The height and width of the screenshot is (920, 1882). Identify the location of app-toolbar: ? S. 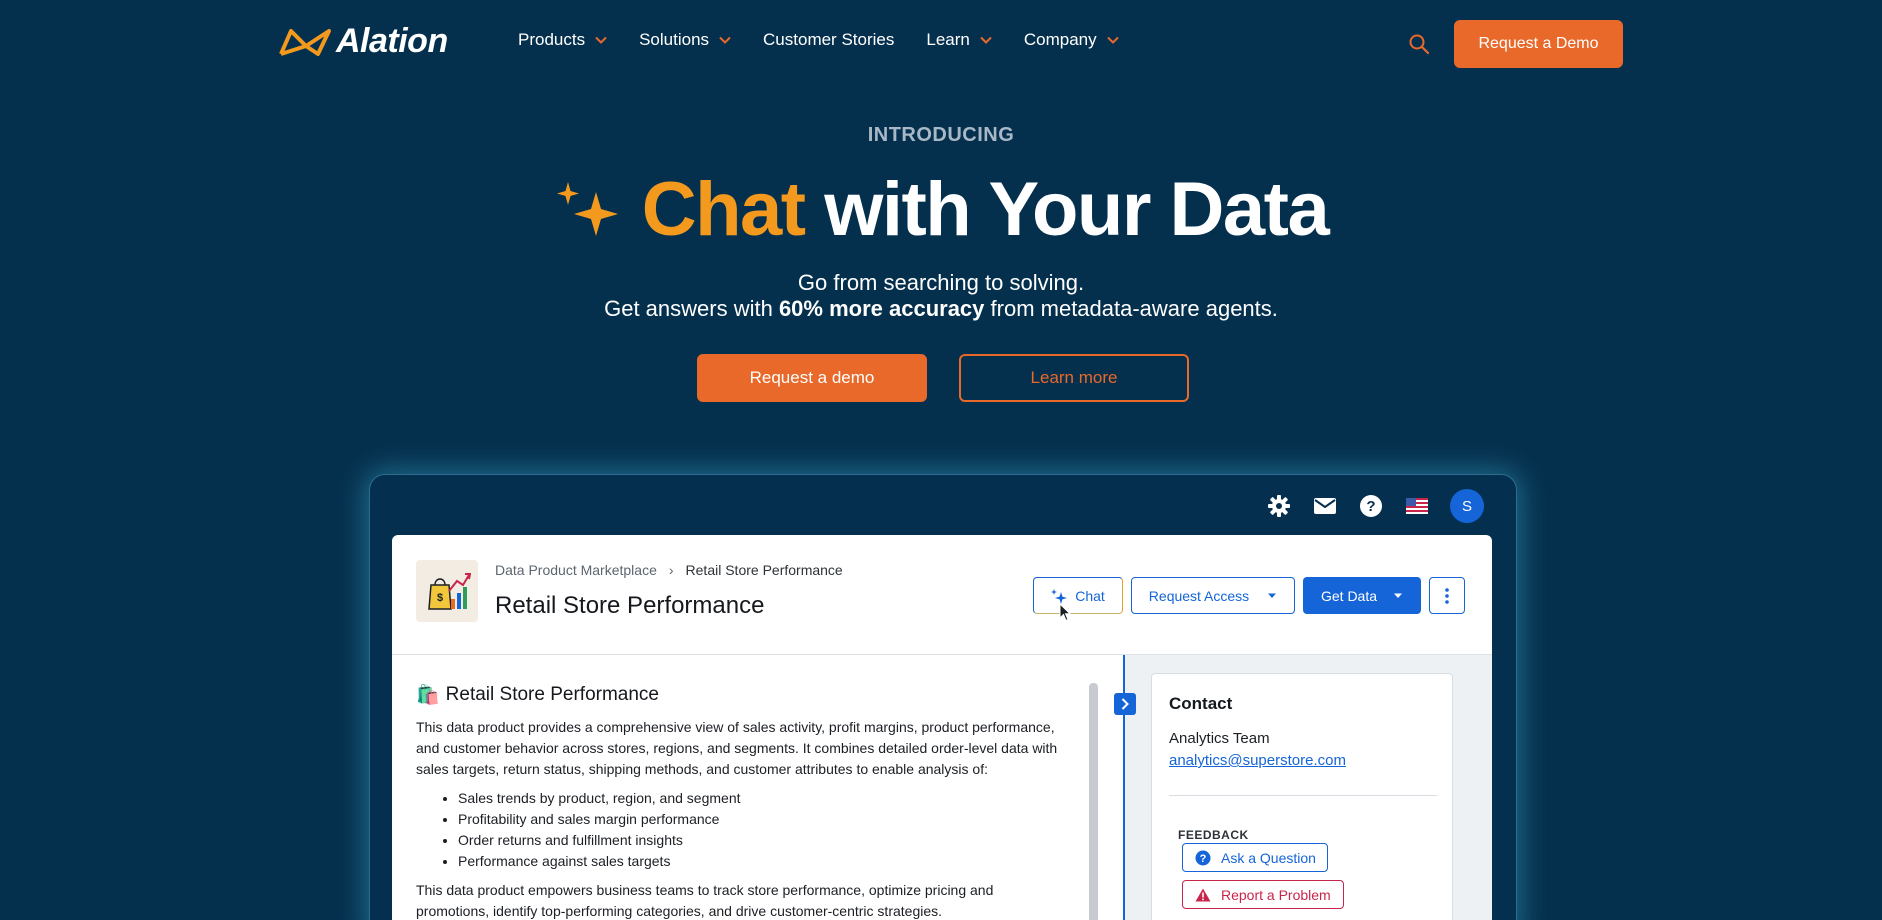
(1375, 506).